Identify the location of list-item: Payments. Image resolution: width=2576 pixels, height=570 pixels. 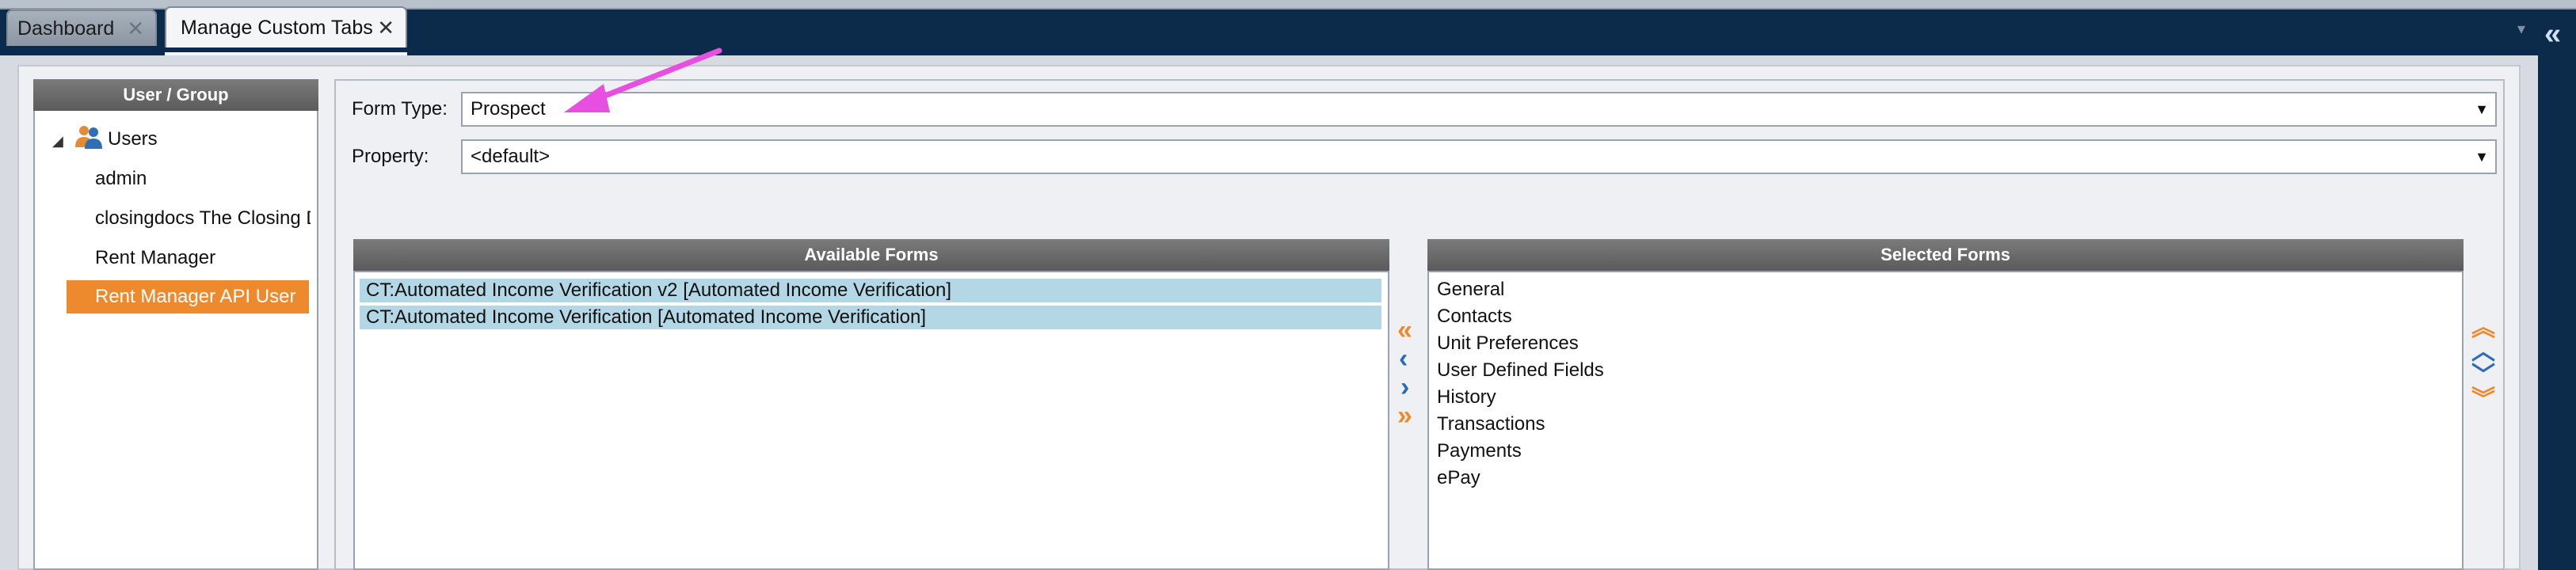
(1479, 451).